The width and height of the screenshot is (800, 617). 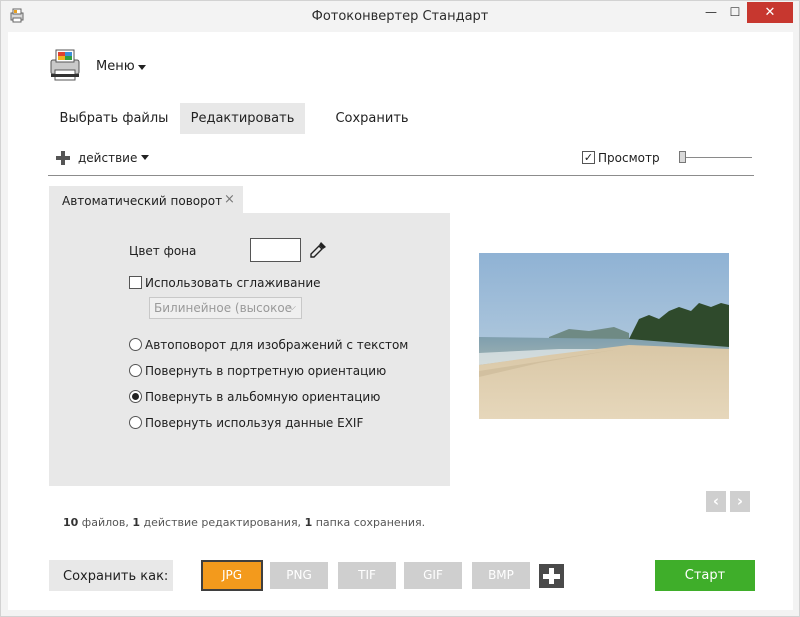 What do you see at coordinates (135, 370) in the screenshot?
I see `radio-portrait` at bounding box center [135, 370].